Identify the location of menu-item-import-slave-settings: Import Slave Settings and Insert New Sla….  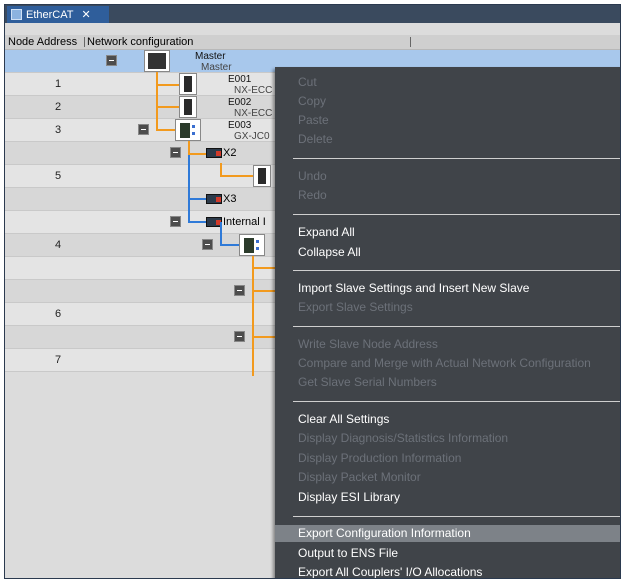
(413, 288).